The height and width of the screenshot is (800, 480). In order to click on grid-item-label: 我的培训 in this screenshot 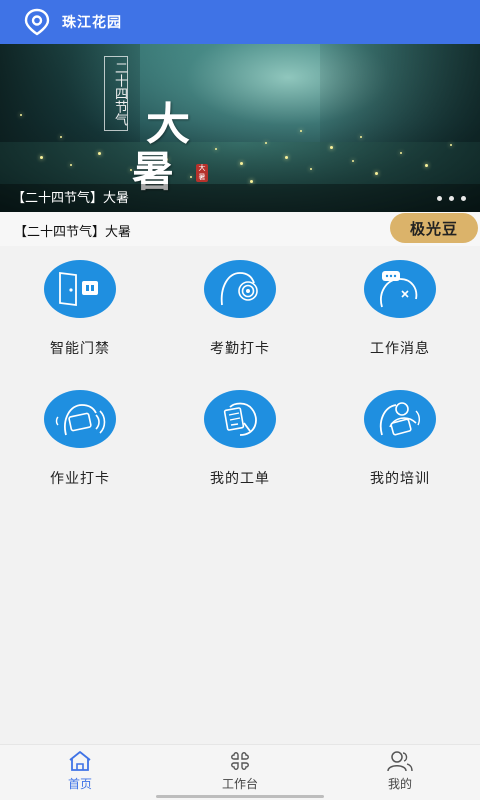, I will do `click(400, 479)`.